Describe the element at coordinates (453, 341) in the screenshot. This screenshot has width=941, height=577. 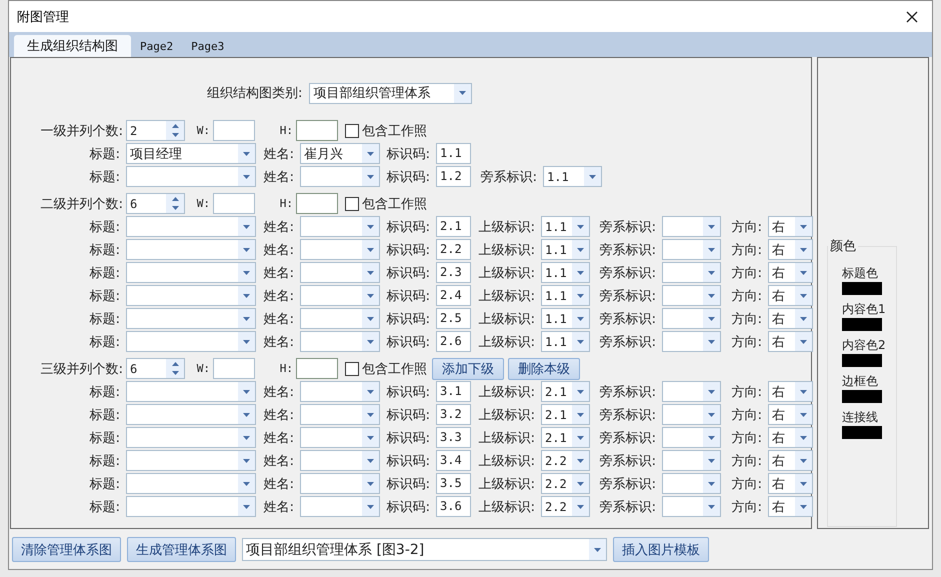
I see `input-field: 2.6` at that location.